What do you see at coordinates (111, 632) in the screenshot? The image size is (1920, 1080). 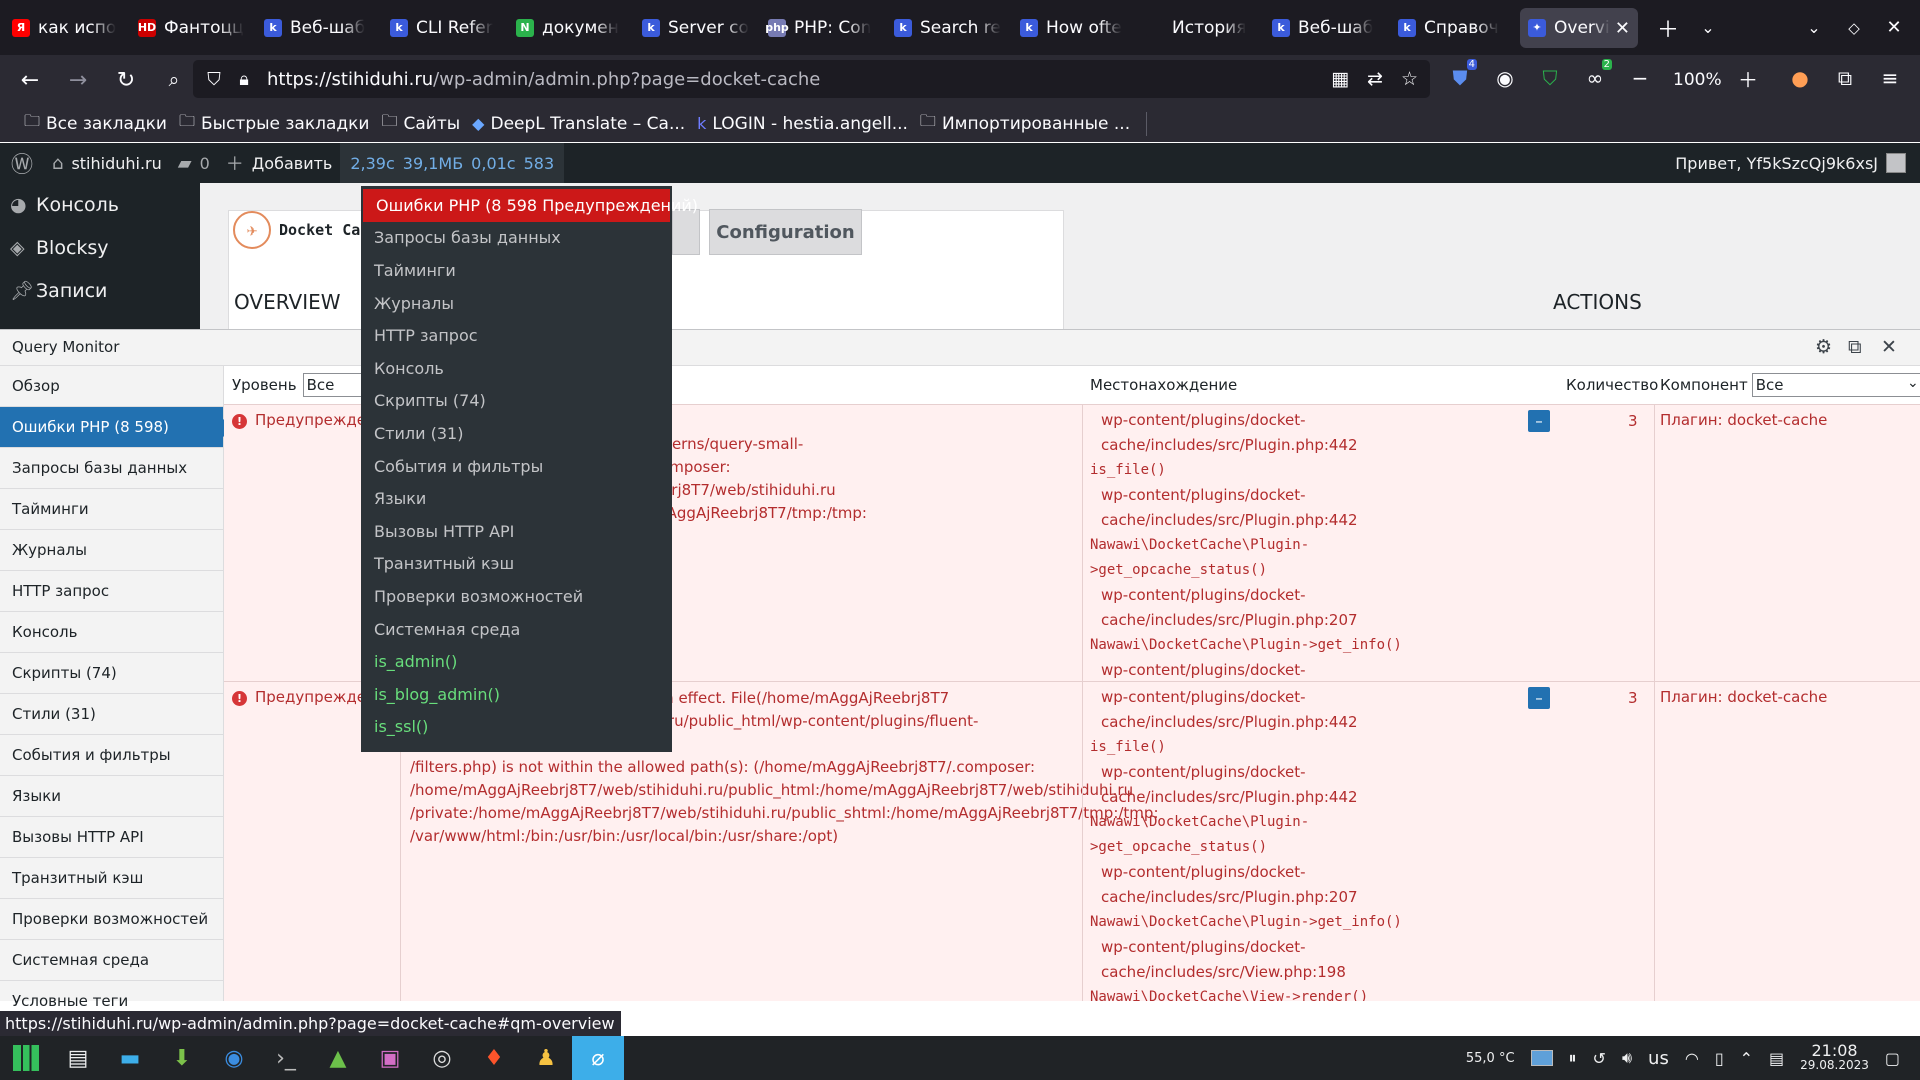 I see `qm-nav-item: Консоль` at bounding box center [111, 632].